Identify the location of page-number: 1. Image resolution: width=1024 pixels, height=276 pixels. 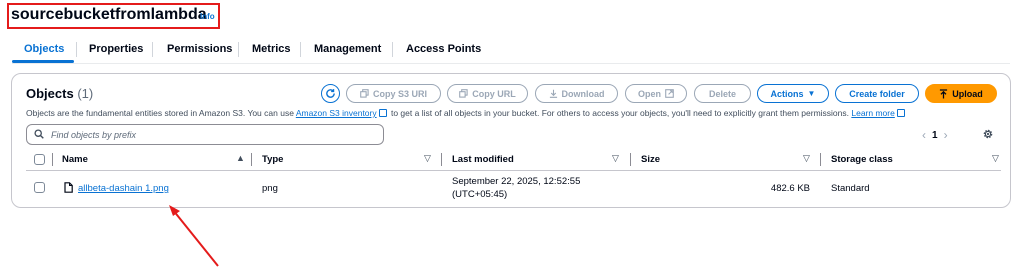
(935, 135).